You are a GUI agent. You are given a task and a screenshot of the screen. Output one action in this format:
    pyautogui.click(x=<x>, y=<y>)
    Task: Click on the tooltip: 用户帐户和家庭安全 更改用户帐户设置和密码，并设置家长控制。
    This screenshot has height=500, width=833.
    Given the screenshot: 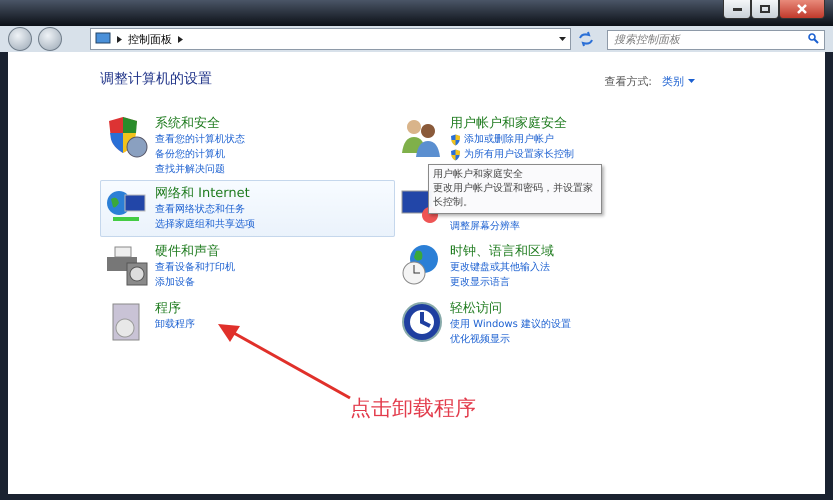 What is the action you would take?
    pyautogui.click(x=515, y=189)
    